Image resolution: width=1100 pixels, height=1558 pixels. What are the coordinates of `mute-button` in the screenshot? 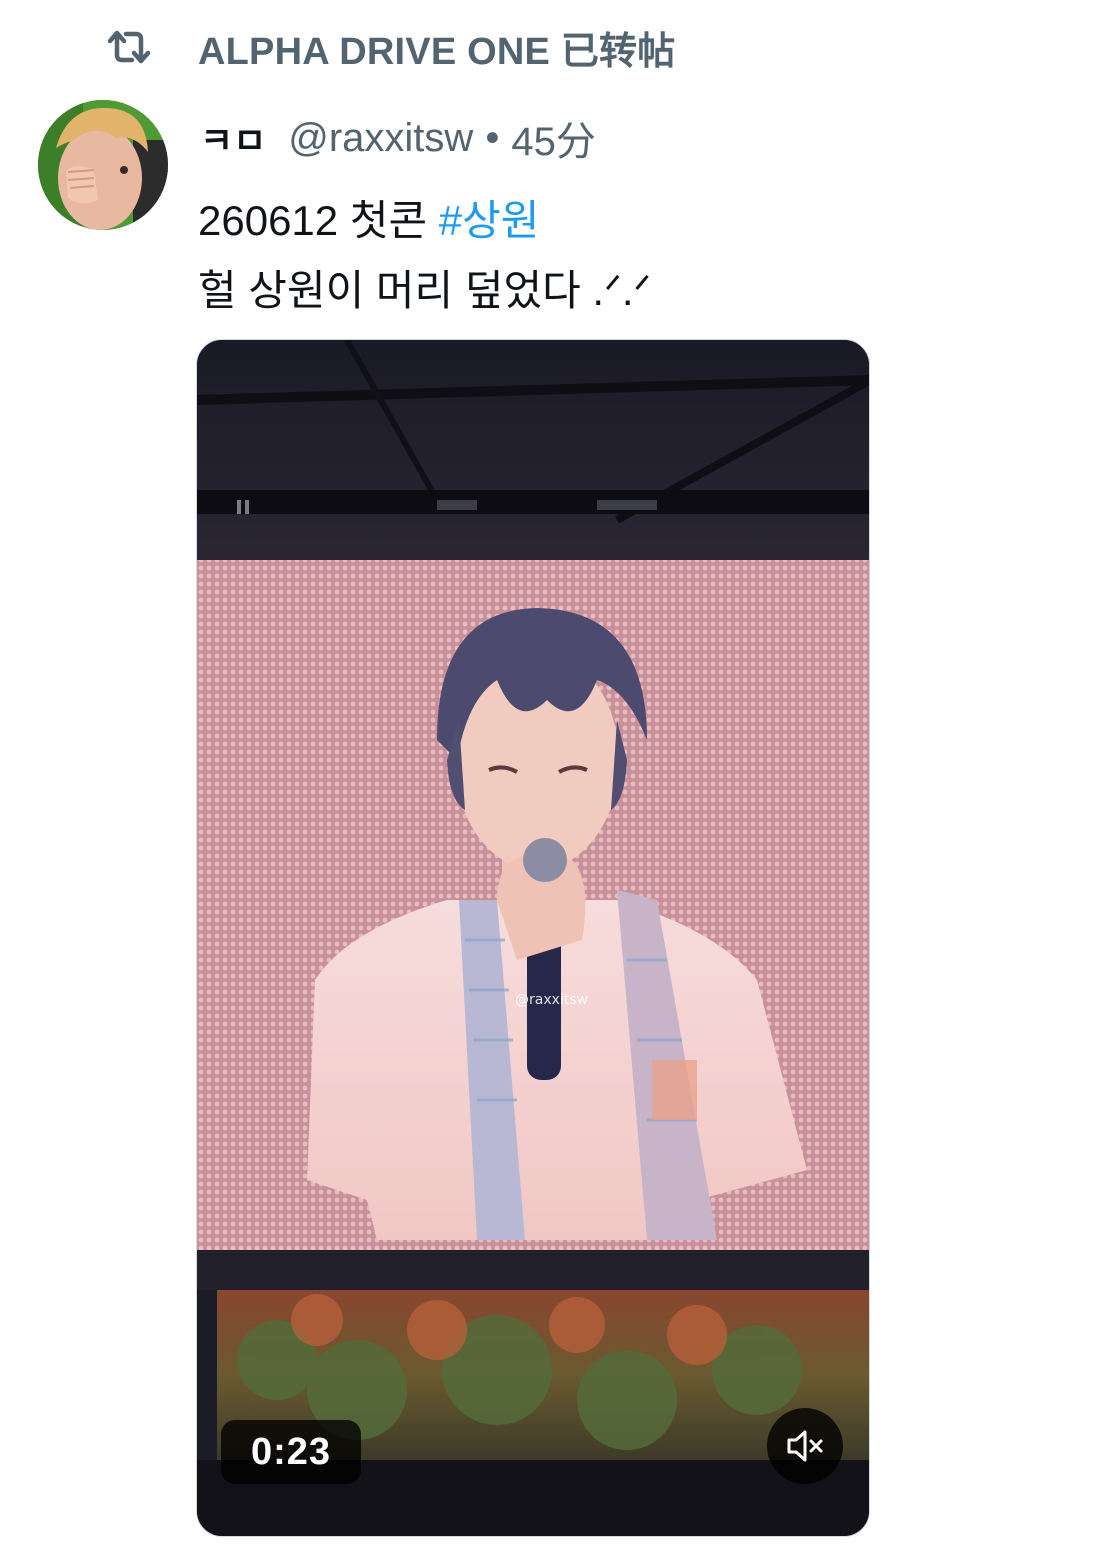 It's located at (805, 1446).